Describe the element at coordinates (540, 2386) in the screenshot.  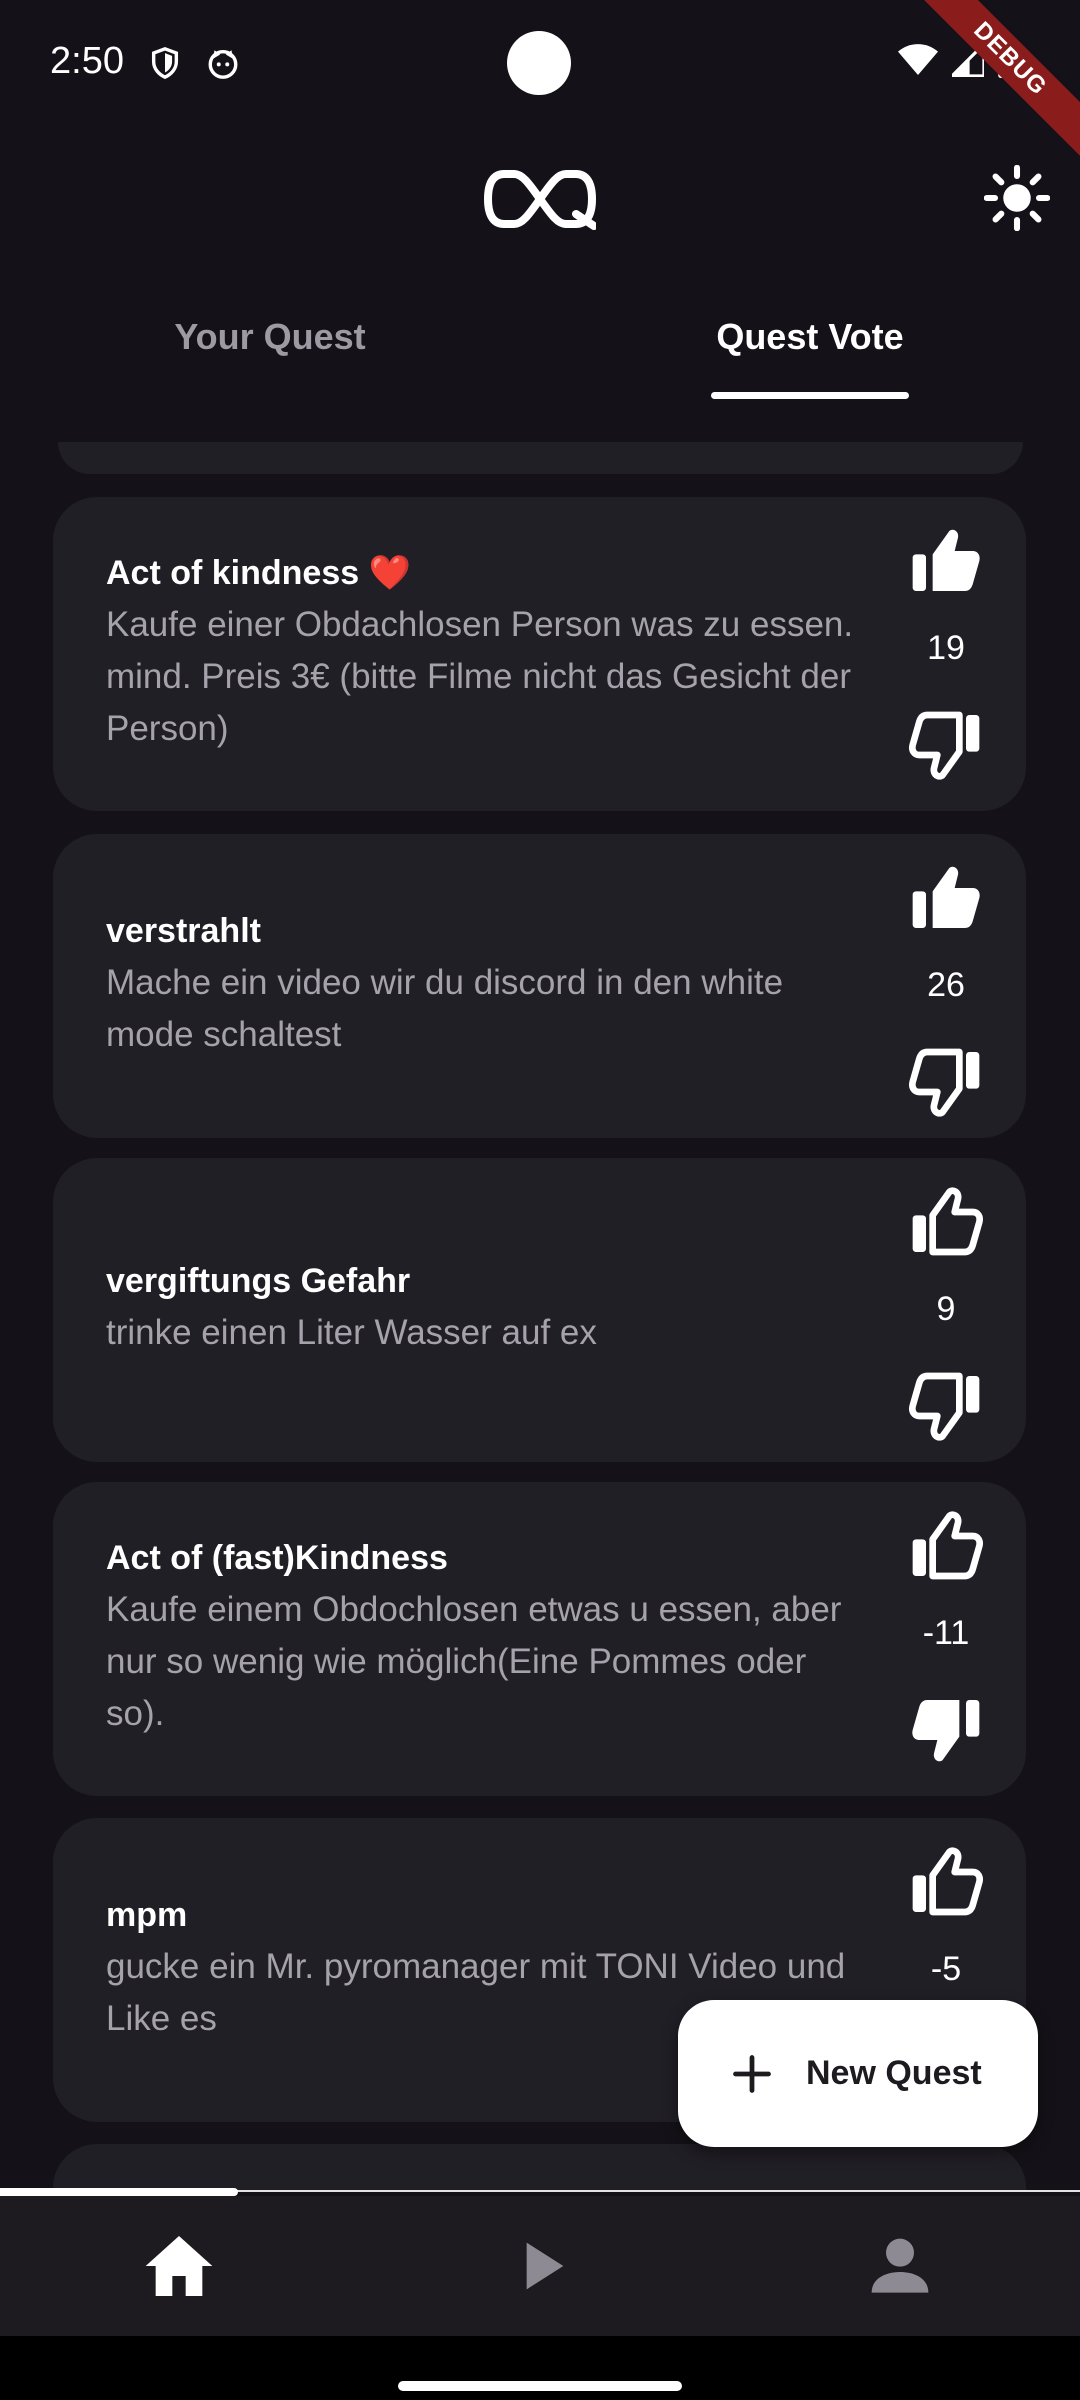
I see `gesture-handle` at that location.